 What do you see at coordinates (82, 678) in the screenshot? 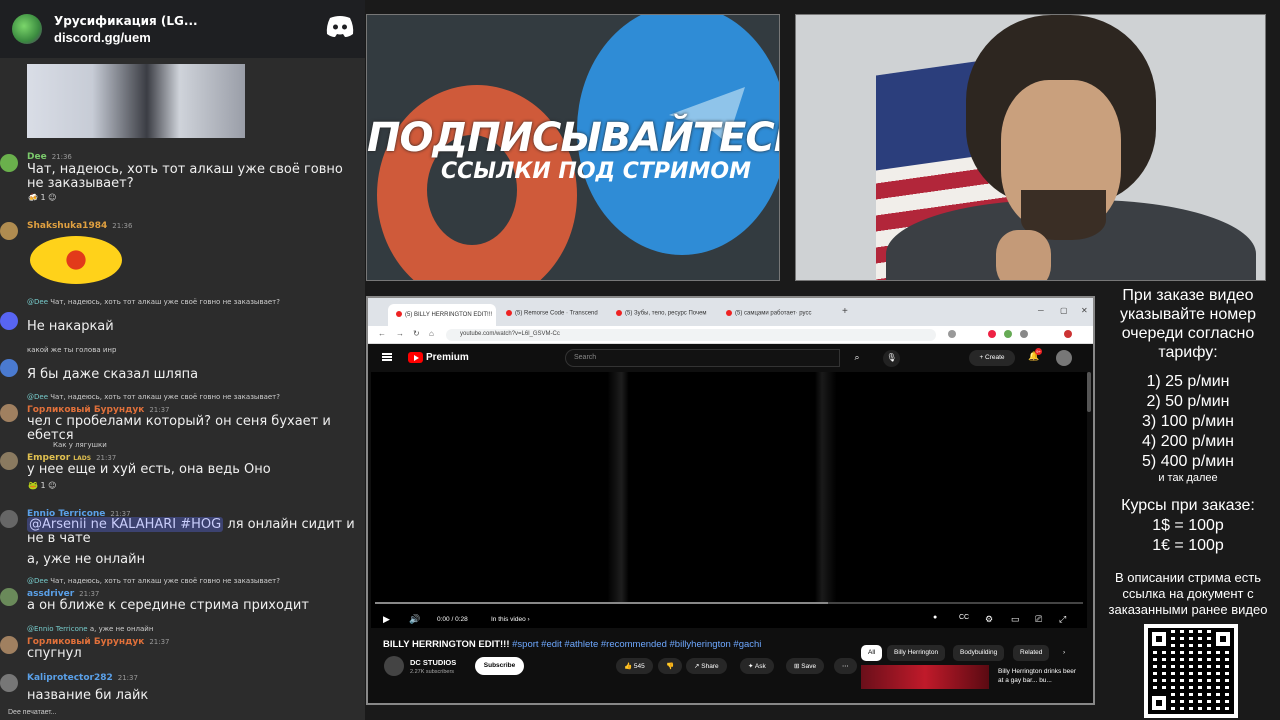
I see `message-author: Kaliprotector282 21:37` at bounding box center [82, 678].